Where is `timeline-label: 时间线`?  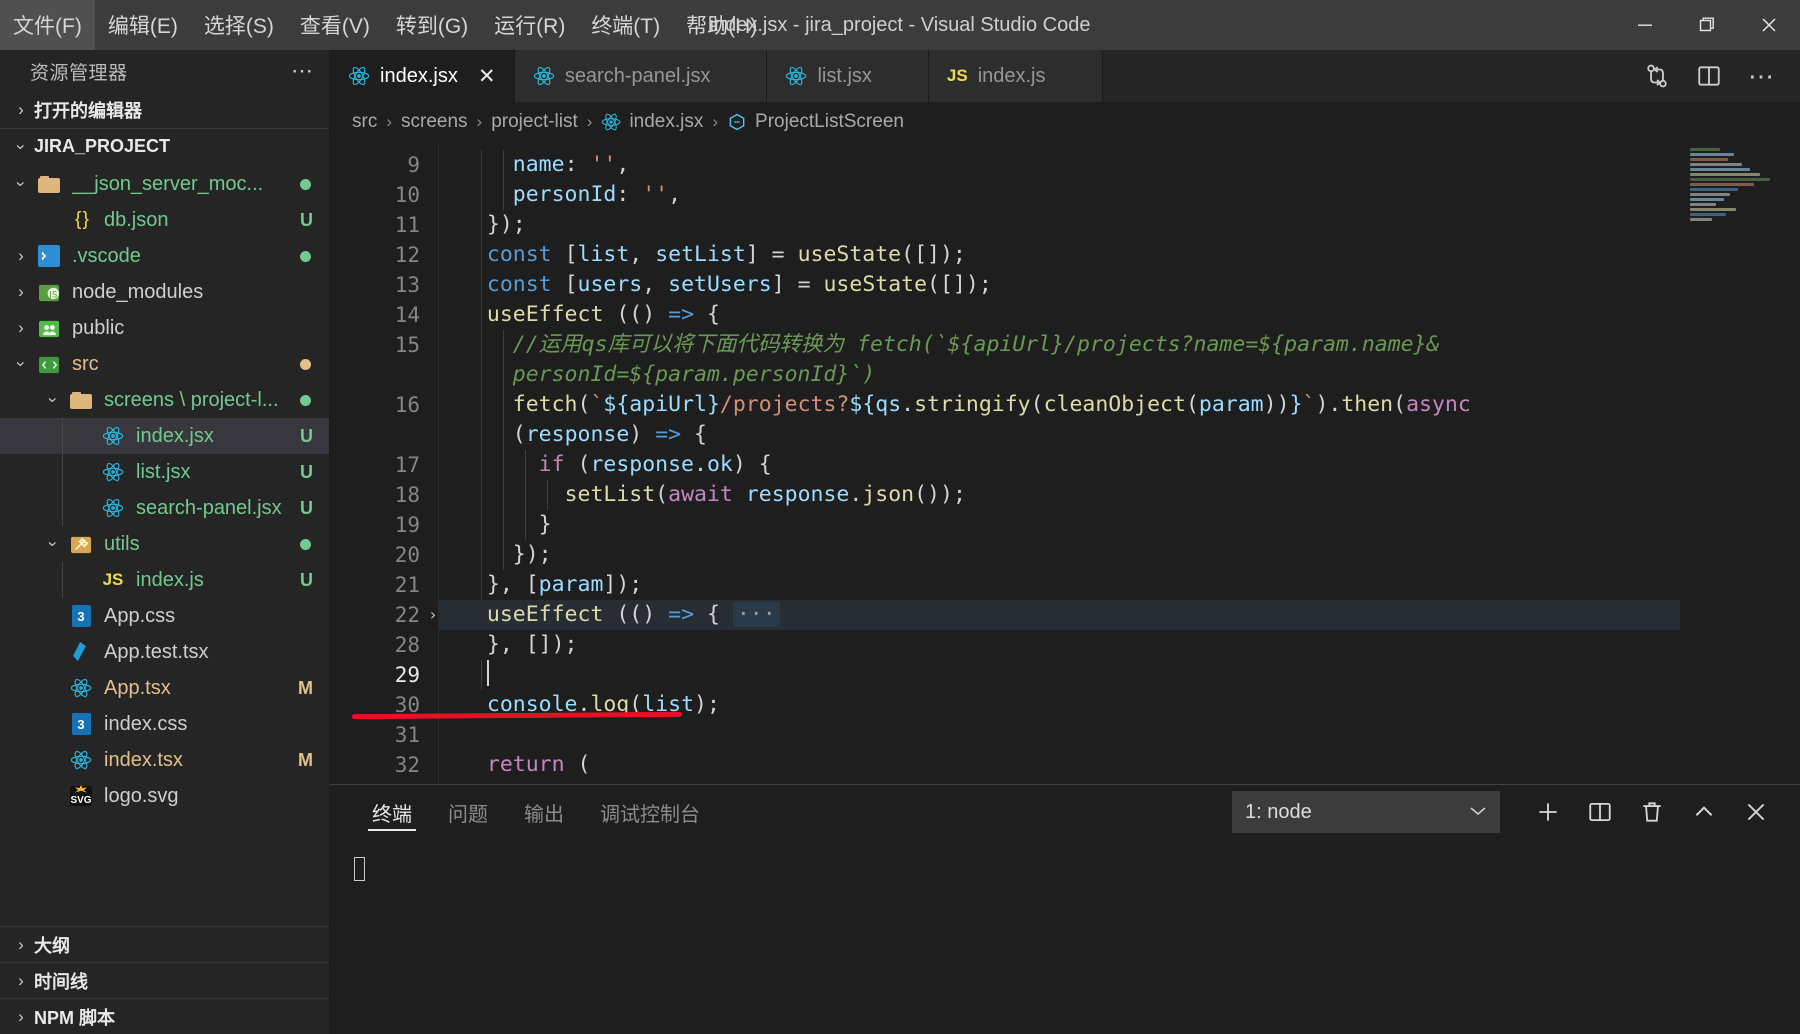
timeline-label: 时间线 is located at coordinates (61, 981).